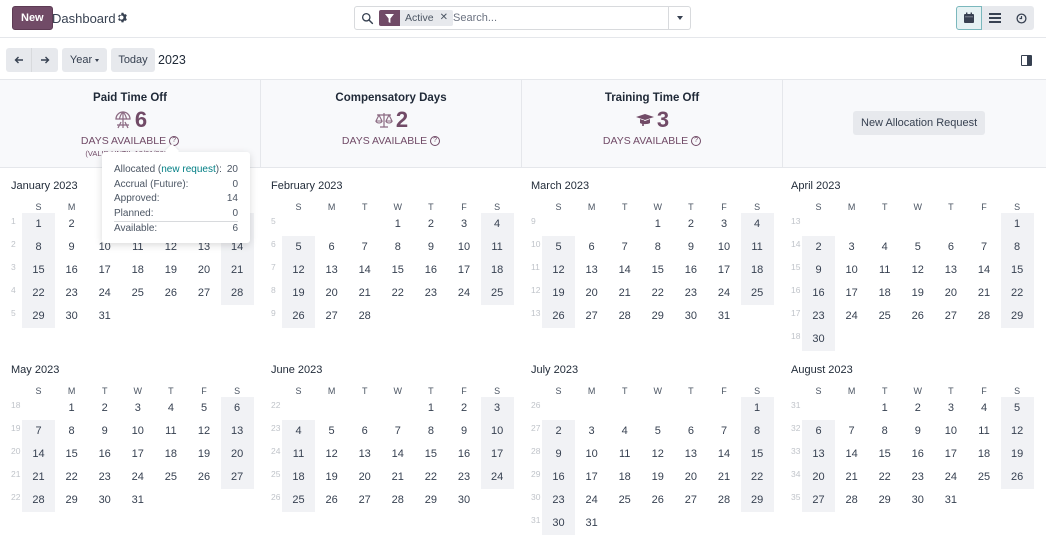 Image resolution: width=1046 pixels, height=548 pixels. What do you see at coordinates (559, 18) in the screenshot?
I see `search-input` at bounding box center [559, 18].